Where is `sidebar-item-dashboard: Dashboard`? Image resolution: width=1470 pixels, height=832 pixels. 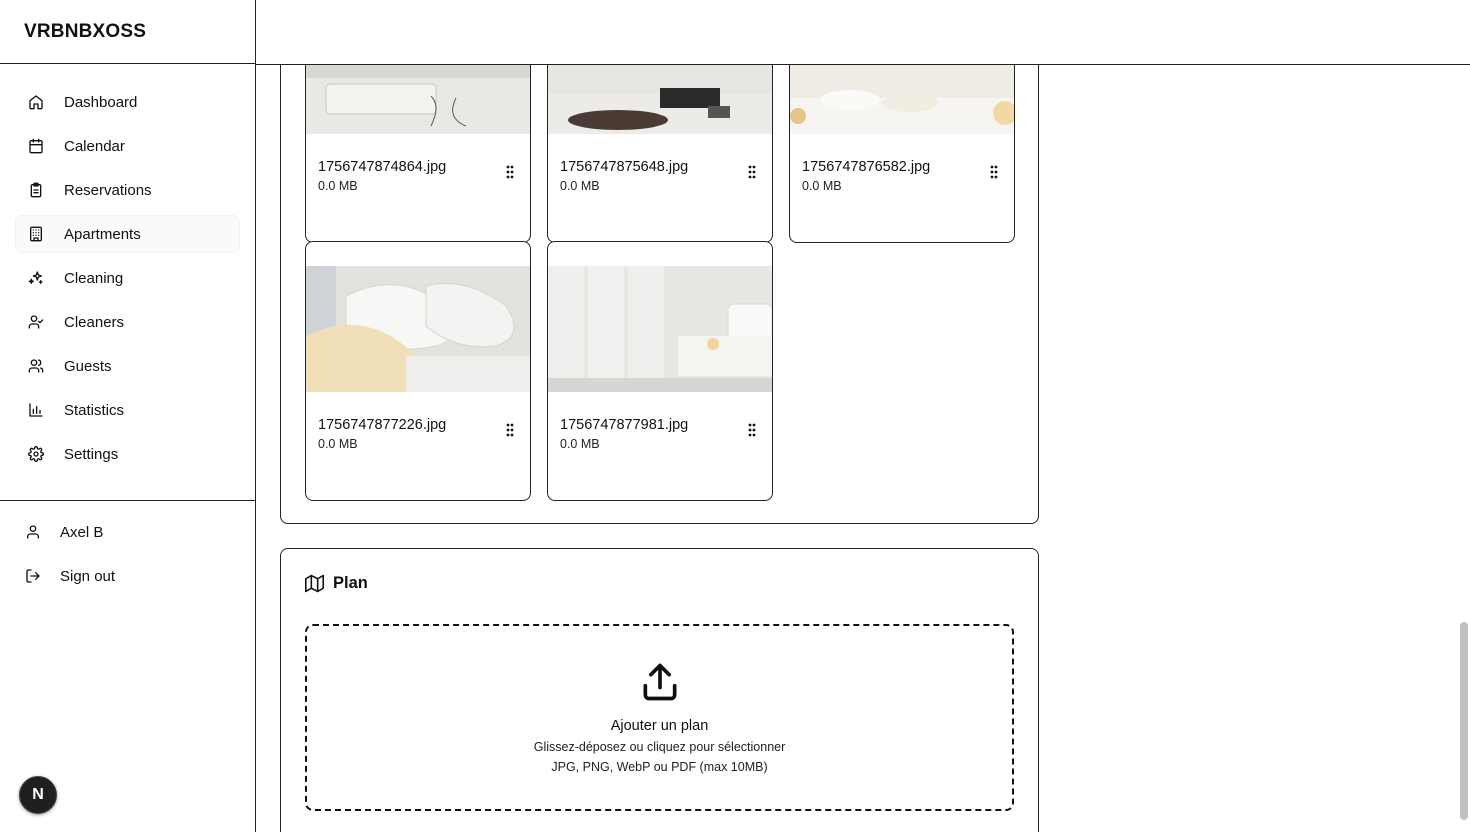
sidebar-item-dashboard: Dashboard is located at coordinates (127, 102).